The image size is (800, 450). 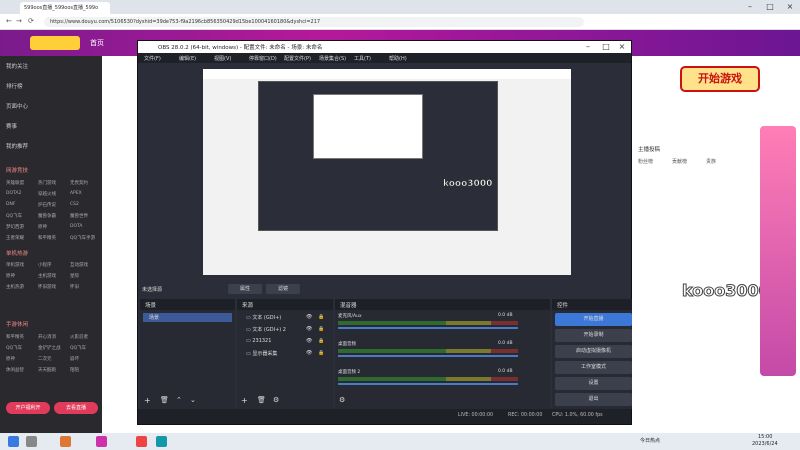 I want to click on sidebar-category: 炉石传说, so click(x=47, y=205).